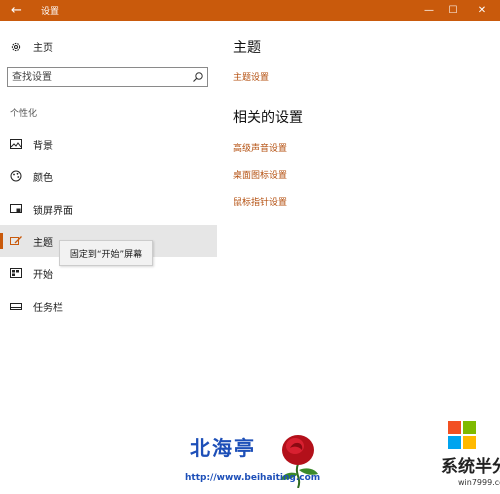  What do you see at coordinates (260, 174) in the screenshot?
I see `desktop-icon-settings-link: 桌面图标设置` at bounding box center [260, 174].